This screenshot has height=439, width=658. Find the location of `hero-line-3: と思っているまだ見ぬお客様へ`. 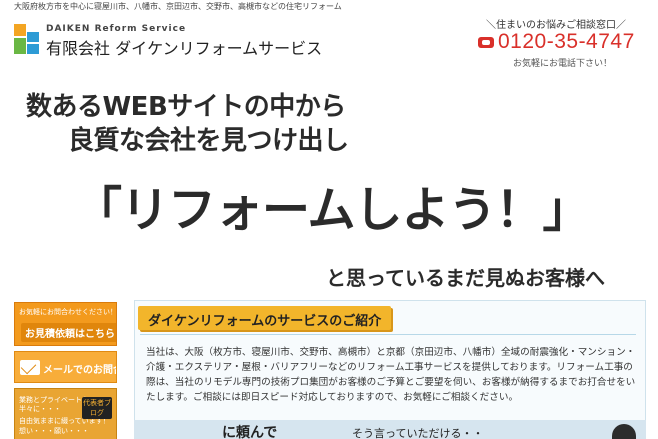

hero-line-3: と思っているまだ見ぬお客様へ is located at coordinates (465, 278).